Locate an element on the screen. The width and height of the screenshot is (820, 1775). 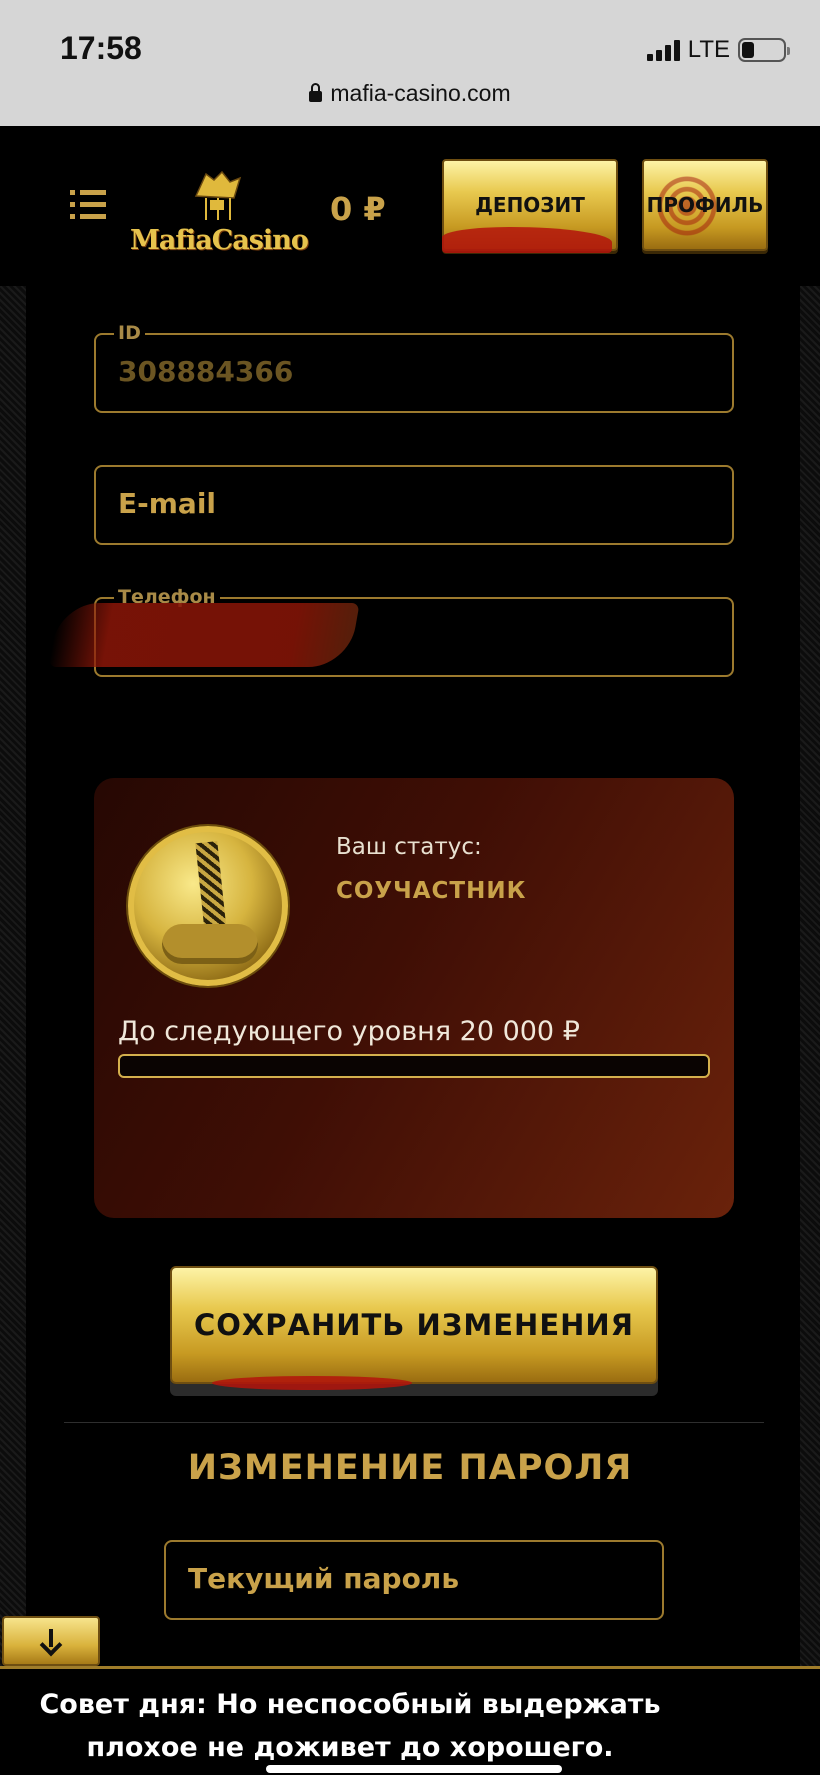
address-bar: mafia-casino.com is located at coordinates (410, 93).